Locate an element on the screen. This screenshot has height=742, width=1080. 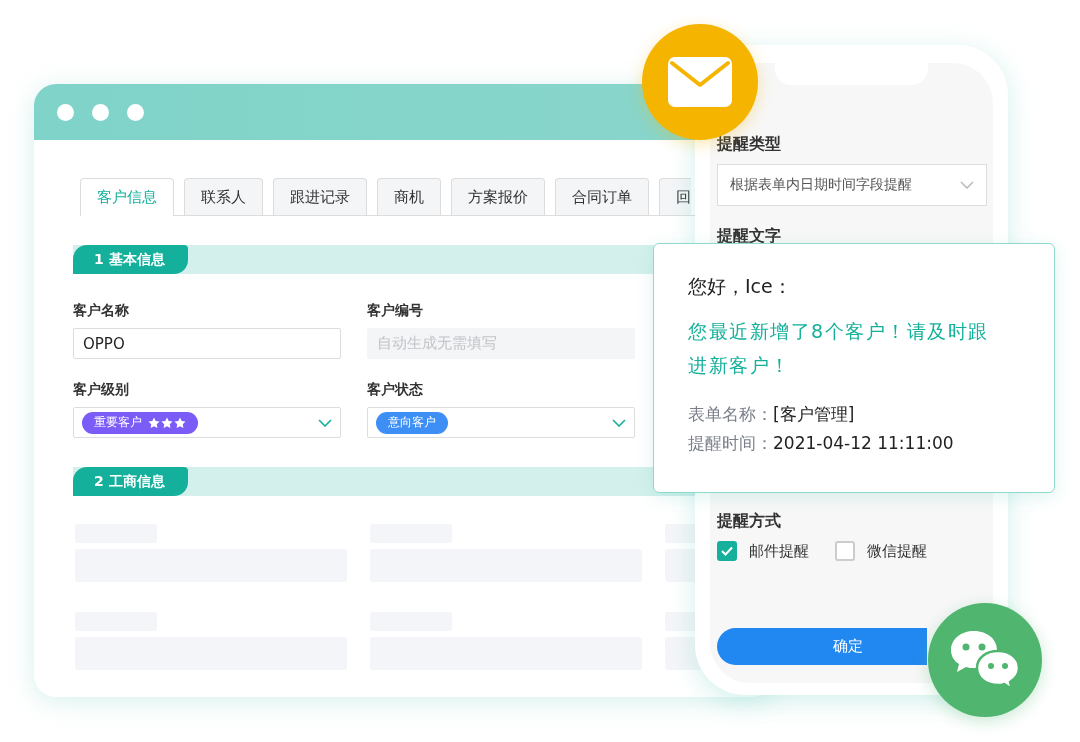
field-label: 提醒类型 is located at coordinates (749, 144).